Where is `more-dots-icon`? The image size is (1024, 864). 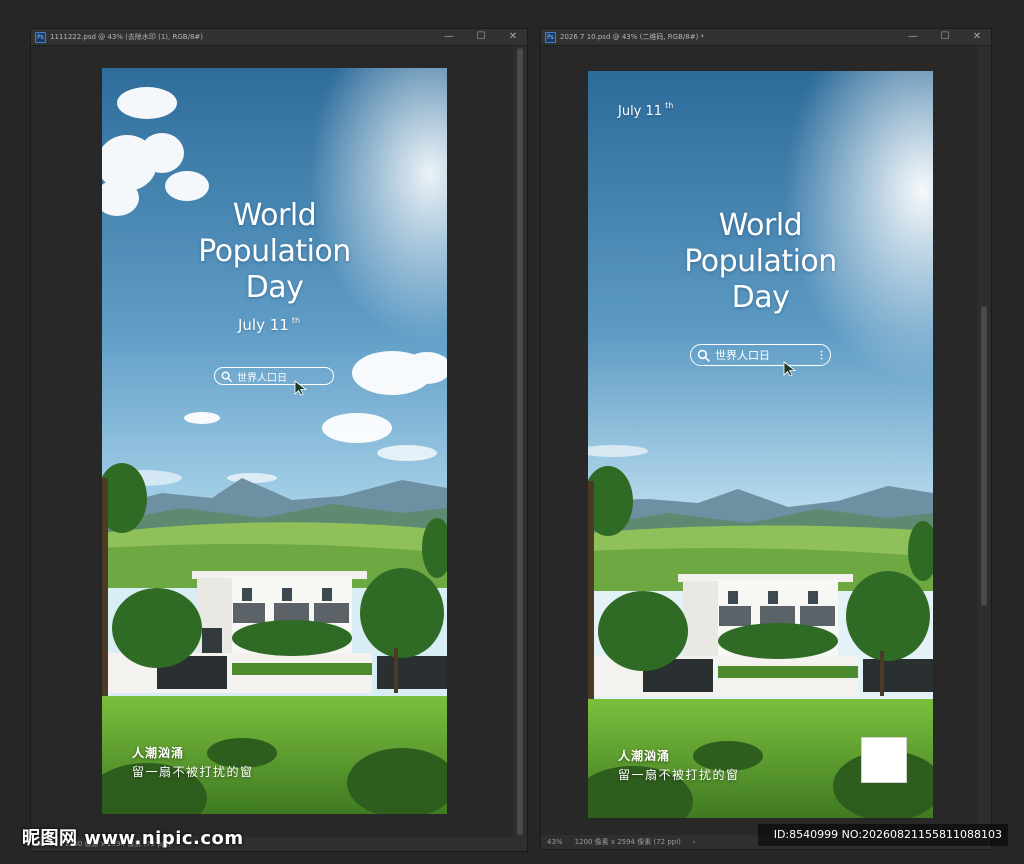
more-dots-icon is located at coordinates (821, 355).